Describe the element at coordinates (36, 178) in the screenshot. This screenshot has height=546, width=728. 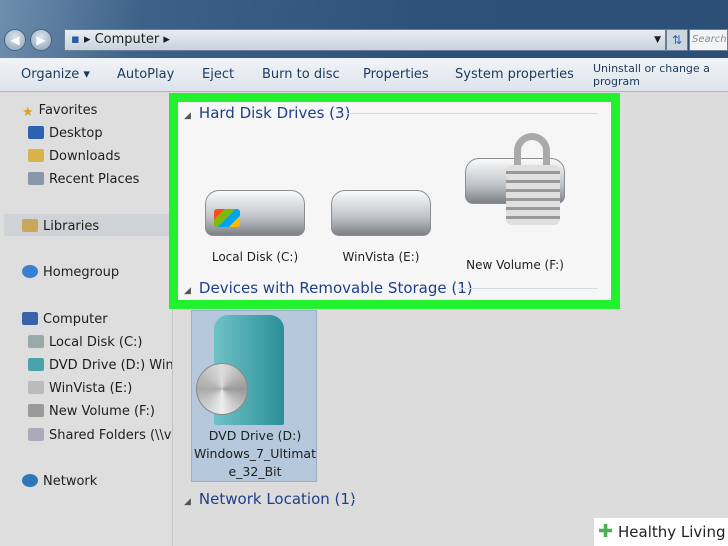
I see `recent-places-icon` at that location.